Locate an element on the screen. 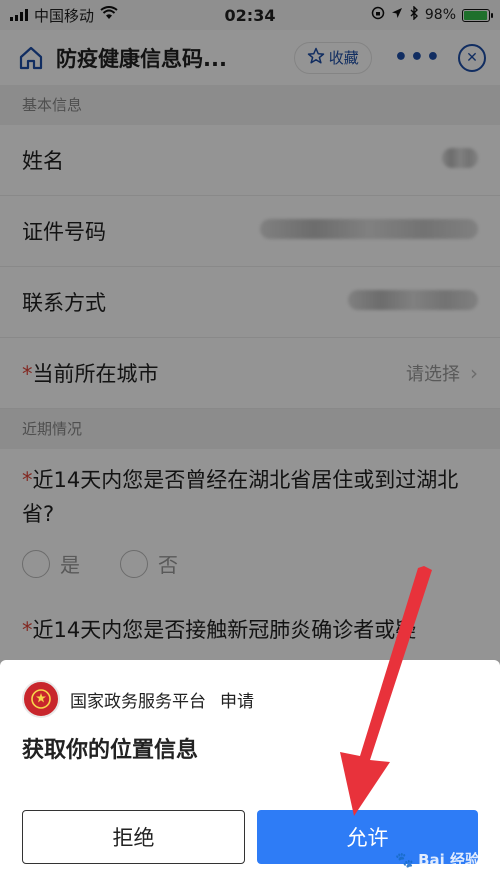 The image size is (500, 890). baidu-watermark: 🐾 Bai 经验 is located at coordinates (437, 859).